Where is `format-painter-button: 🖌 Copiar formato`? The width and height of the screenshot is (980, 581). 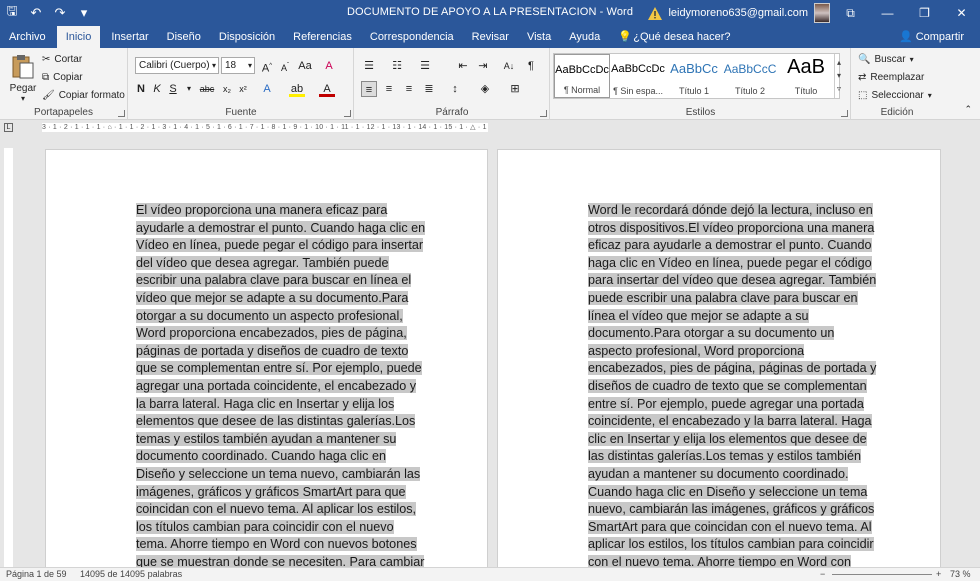
format-painter-button: 🖌 Copiar formato is located at coordinates (83, 95).